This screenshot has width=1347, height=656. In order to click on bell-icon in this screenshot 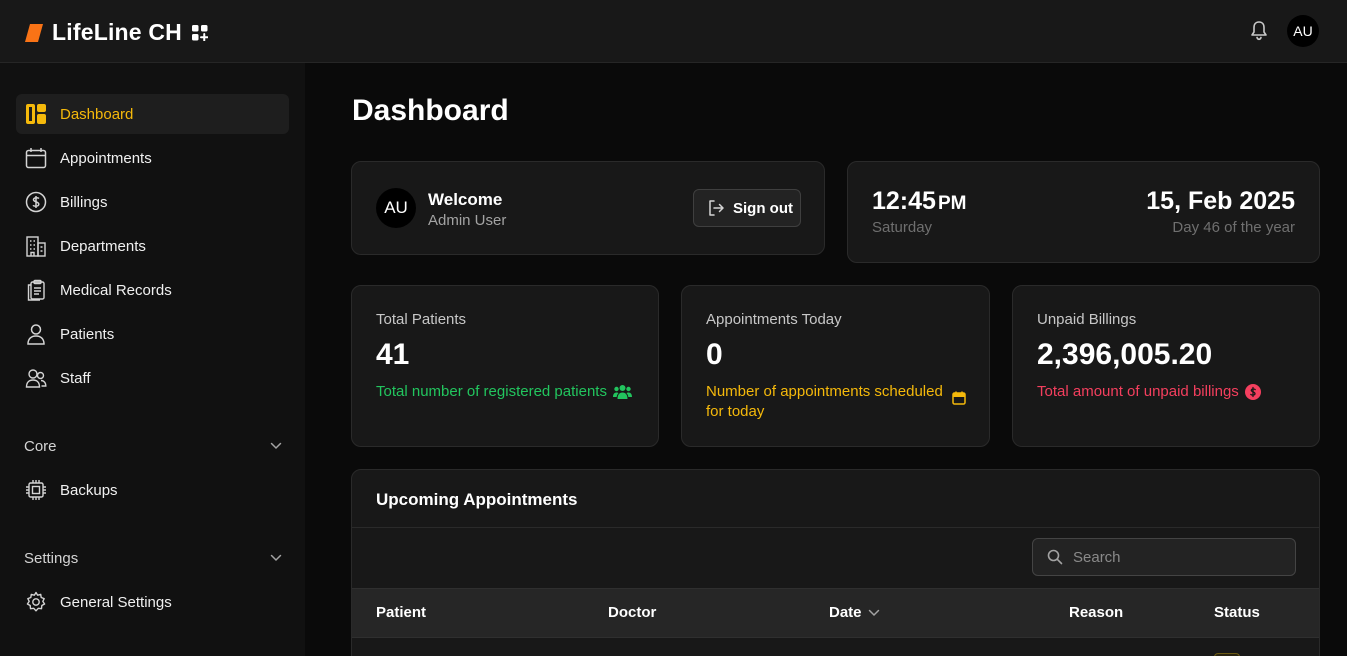, I will do `click(1259, 31)`.